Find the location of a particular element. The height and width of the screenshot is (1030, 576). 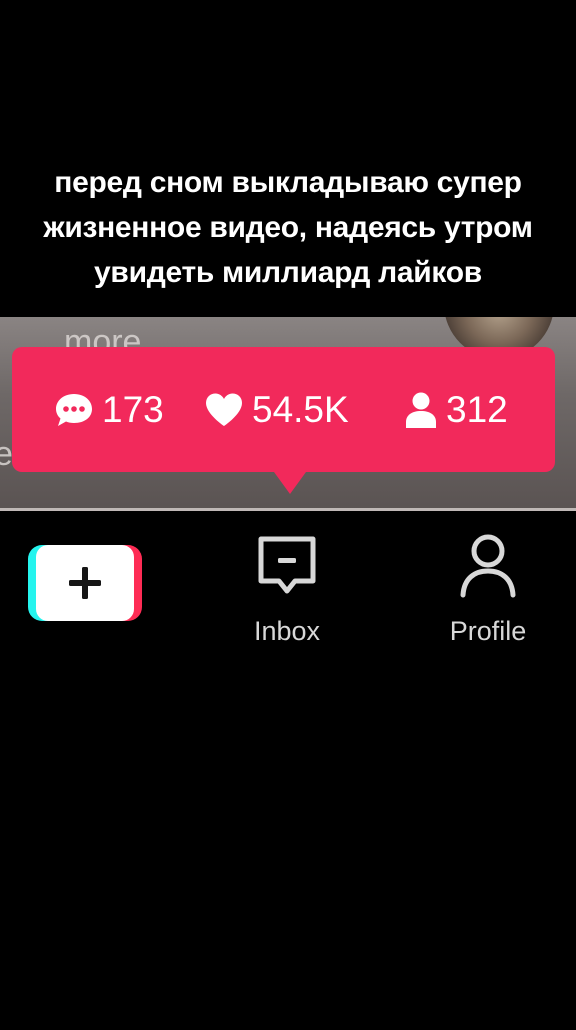

nav-profile: Profile is located at coordinates (488, 590).